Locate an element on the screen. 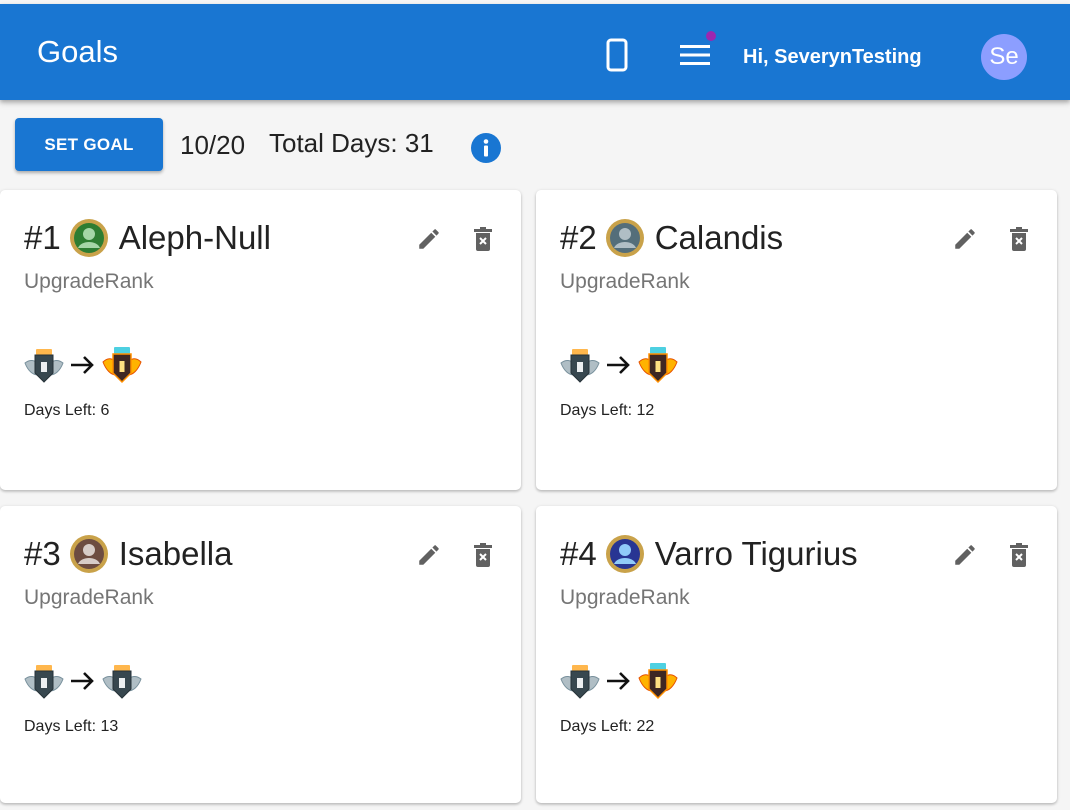 This screenshot has height=810, width=1070. character-name: Varro Tigurius is located at coordinates (756, 553).